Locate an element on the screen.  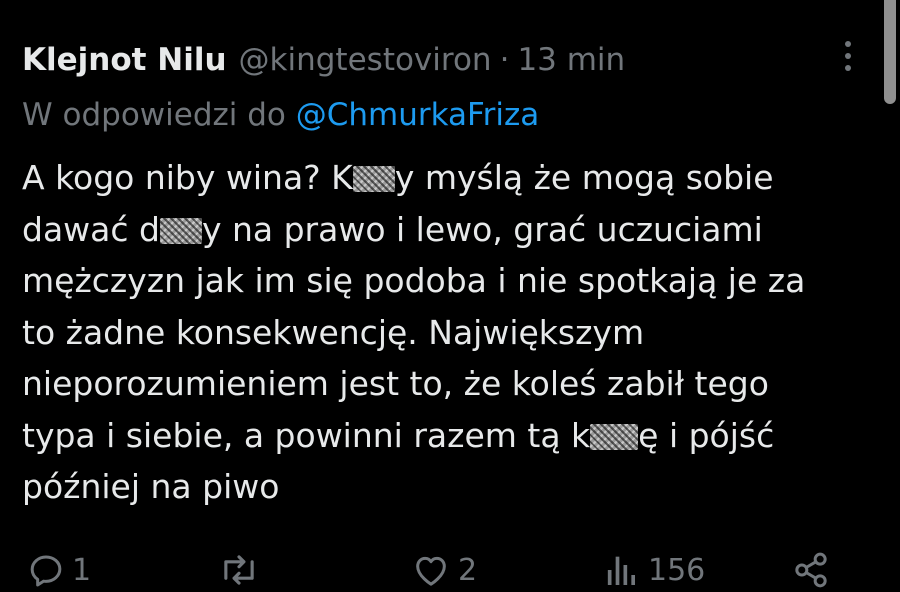
tweet-text-line: A kogo niby wina? Ky myślą że mogą sobie is located at coordinates (398, 177).